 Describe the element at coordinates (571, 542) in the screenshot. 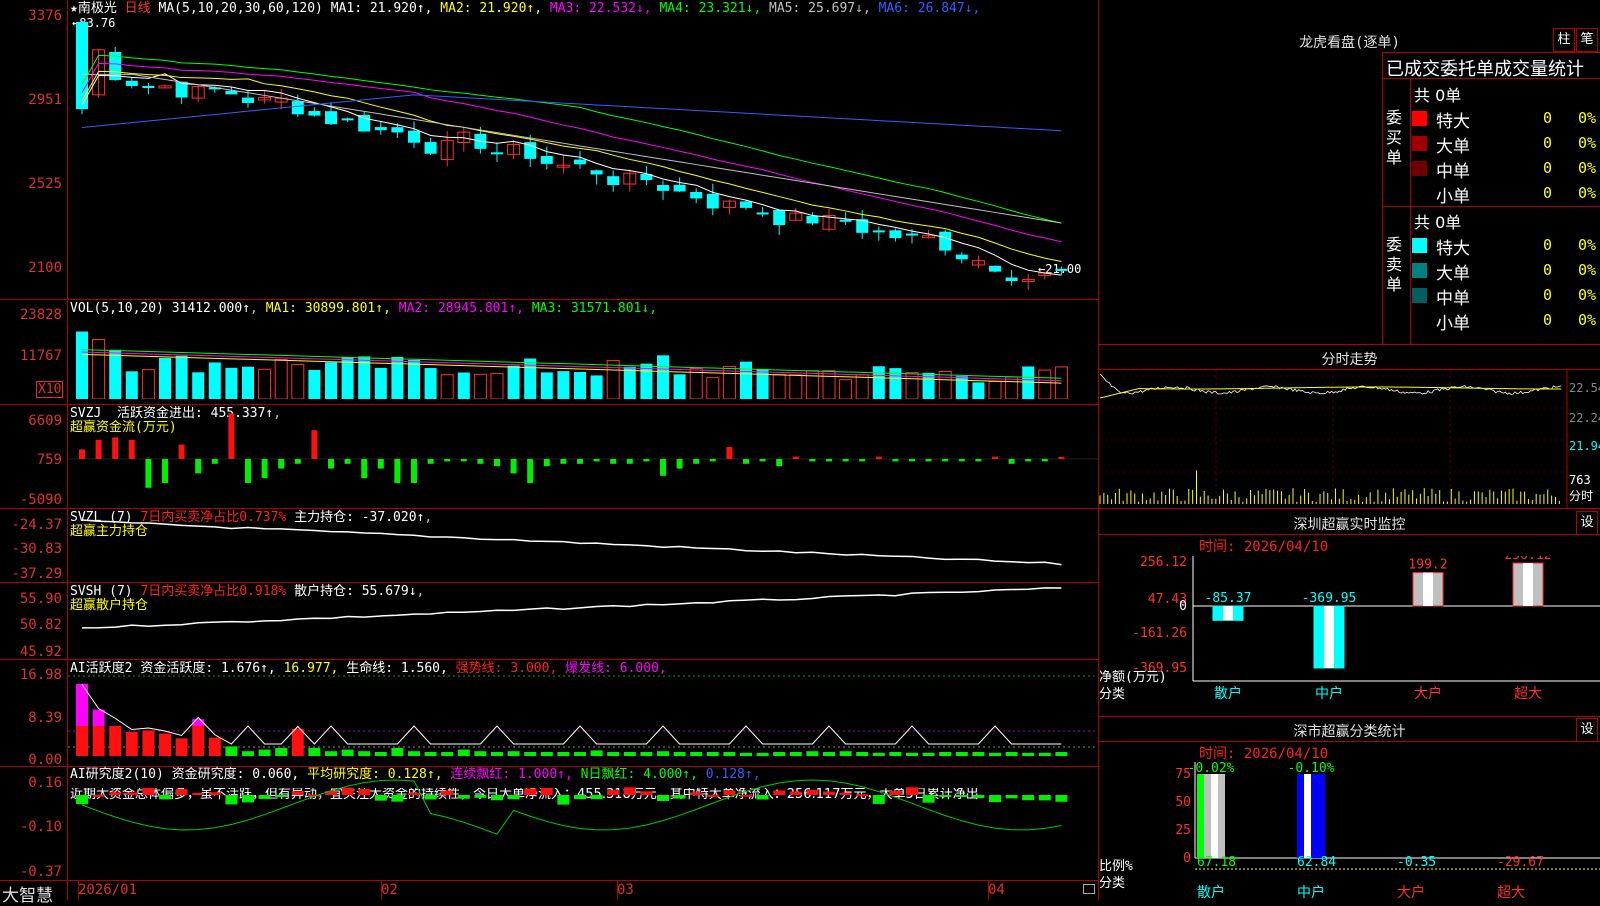

I see `holding-line` at that location.